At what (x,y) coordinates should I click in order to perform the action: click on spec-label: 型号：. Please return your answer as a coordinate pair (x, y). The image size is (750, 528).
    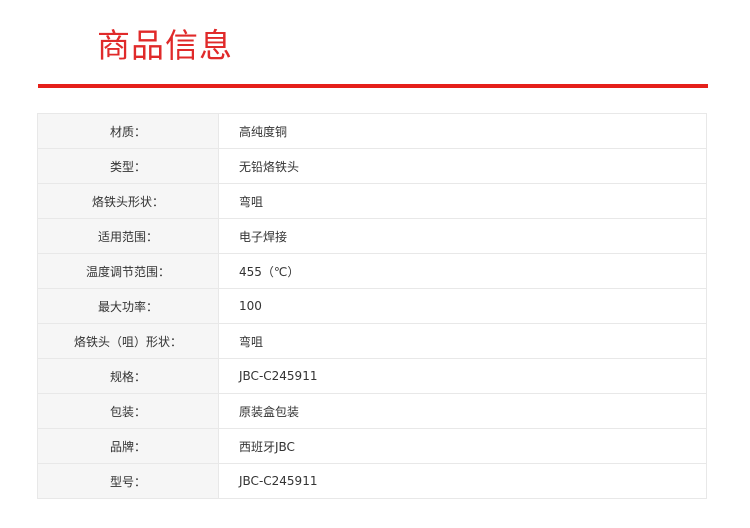
    Looking at the image, I should click on (128, 481).